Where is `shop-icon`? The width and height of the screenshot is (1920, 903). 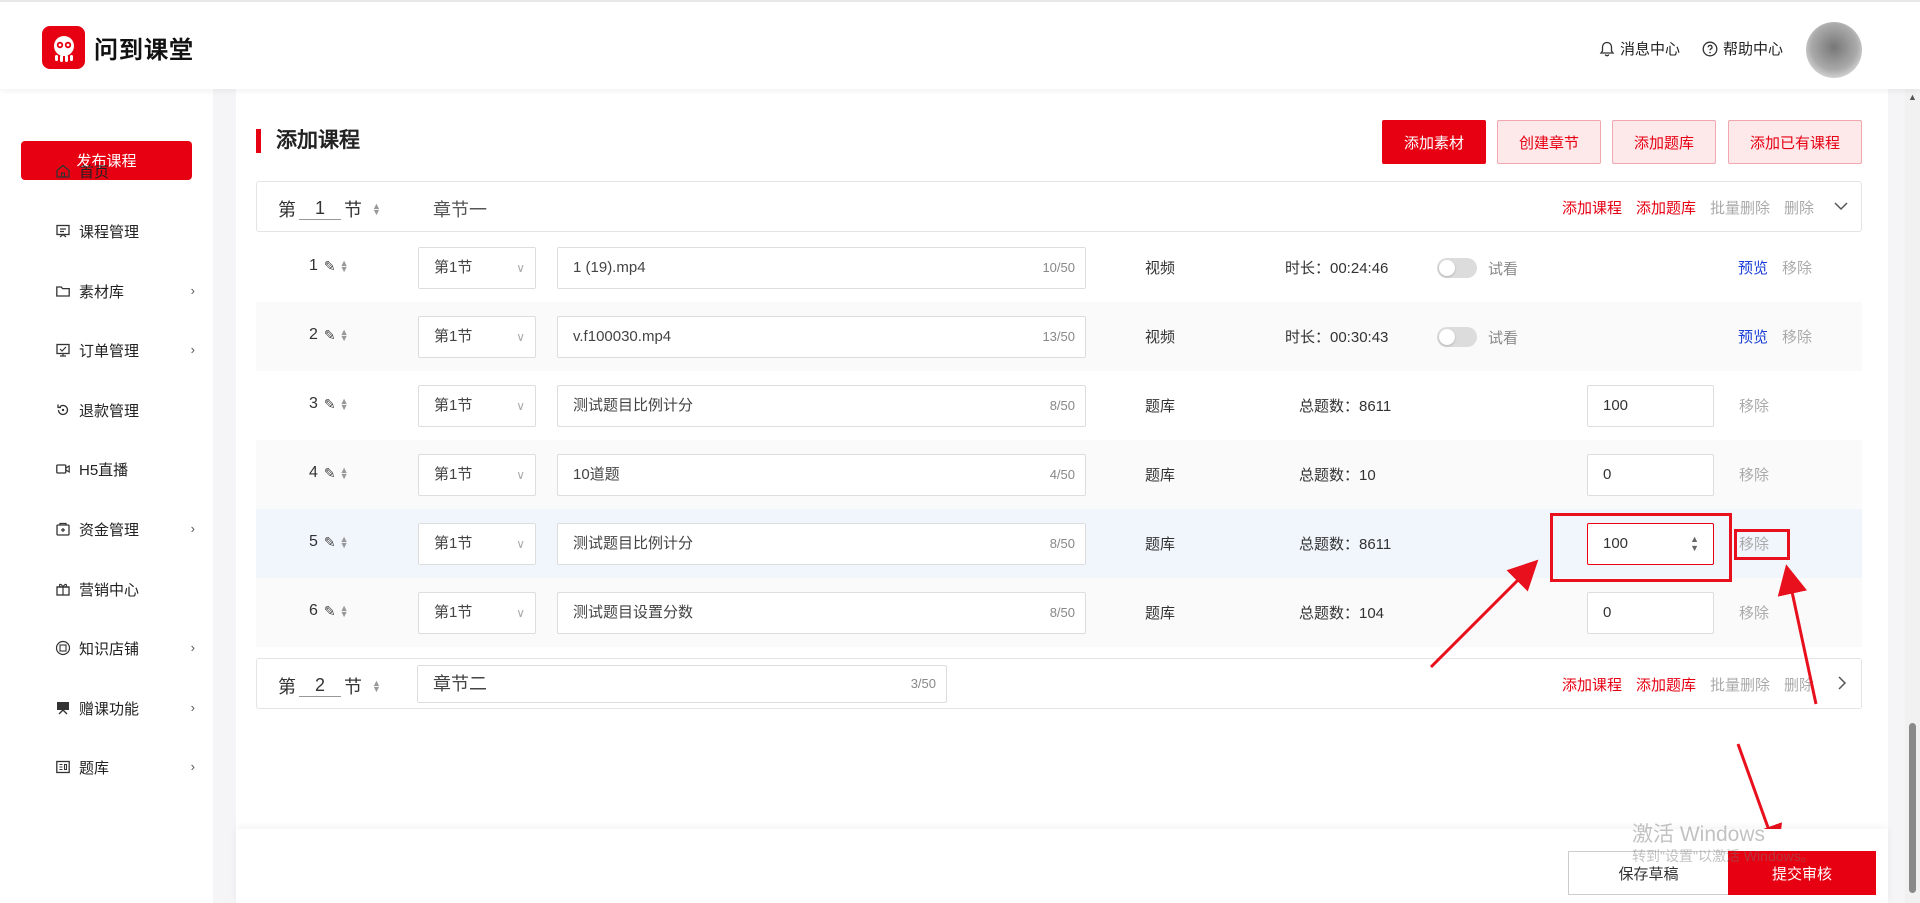 shop-icon is located at coordinates (63, 648).